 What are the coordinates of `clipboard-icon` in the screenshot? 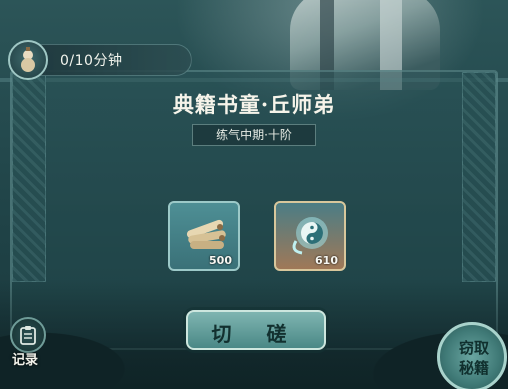 It's located at (28, 335).